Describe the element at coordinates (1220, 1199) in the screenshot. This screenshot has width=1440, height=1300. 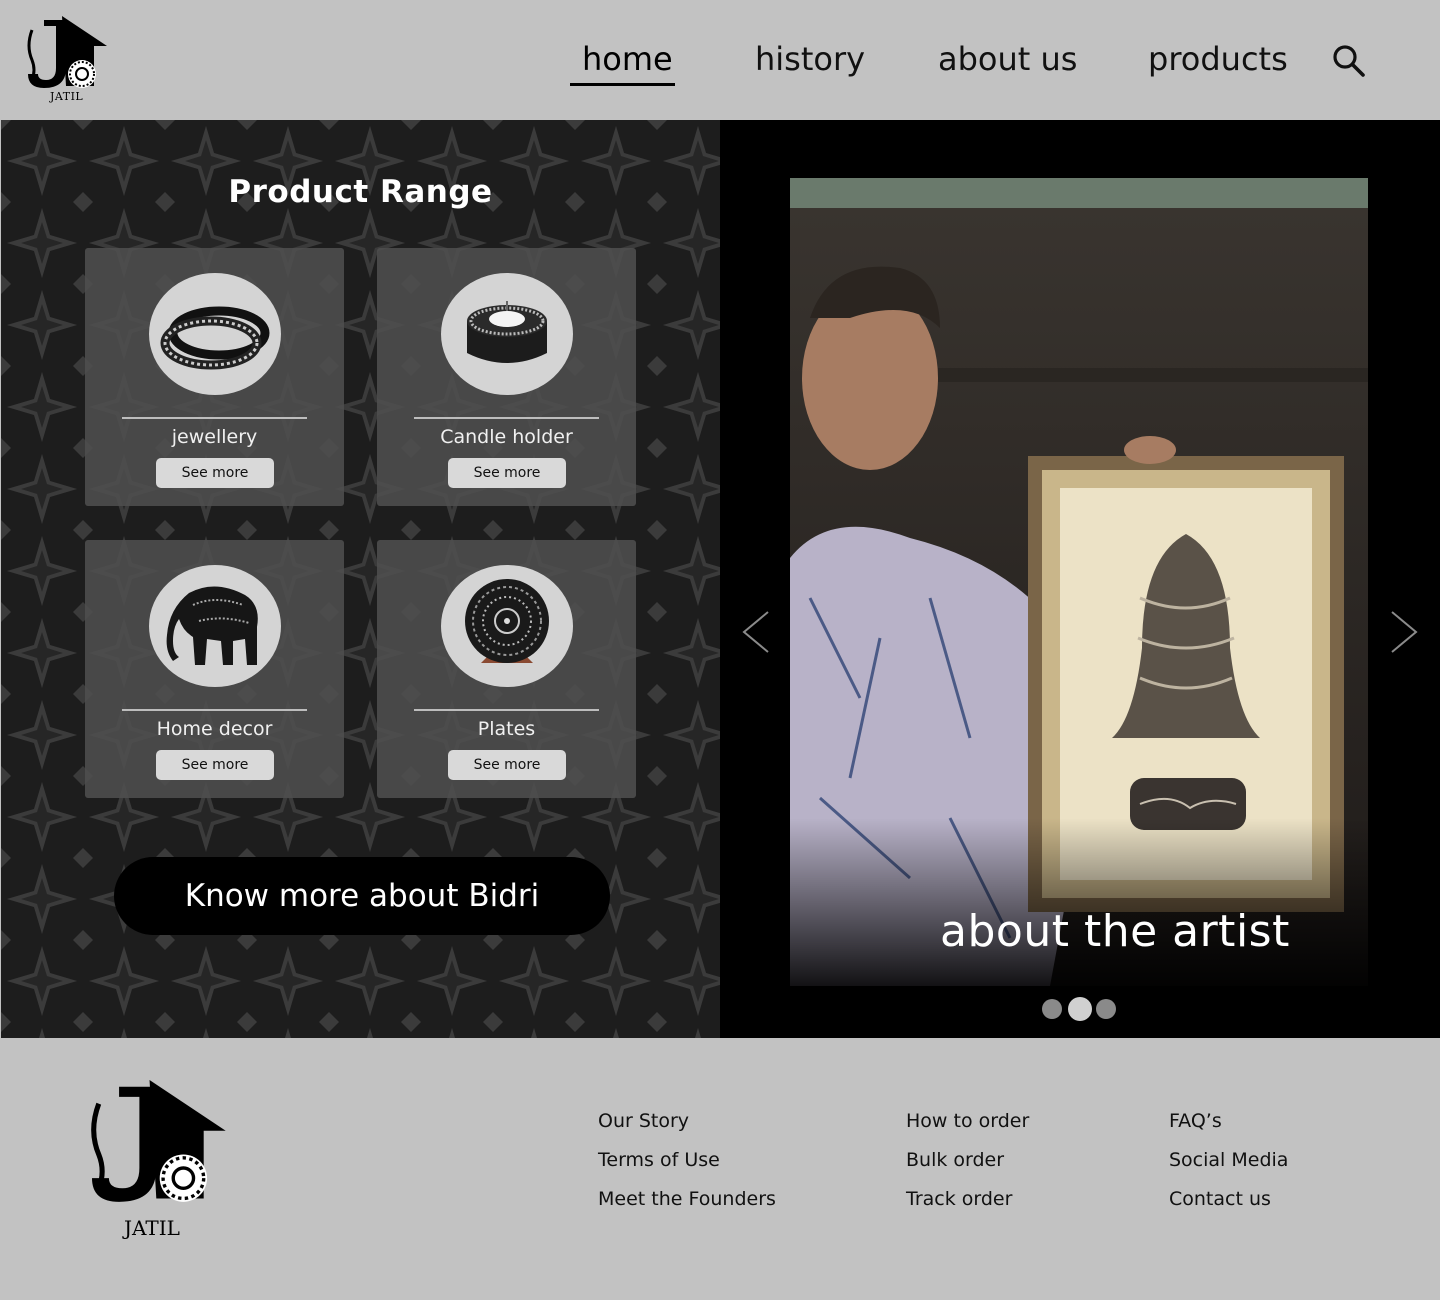
I see `footer-link-contact-us: Contact us` at that location.